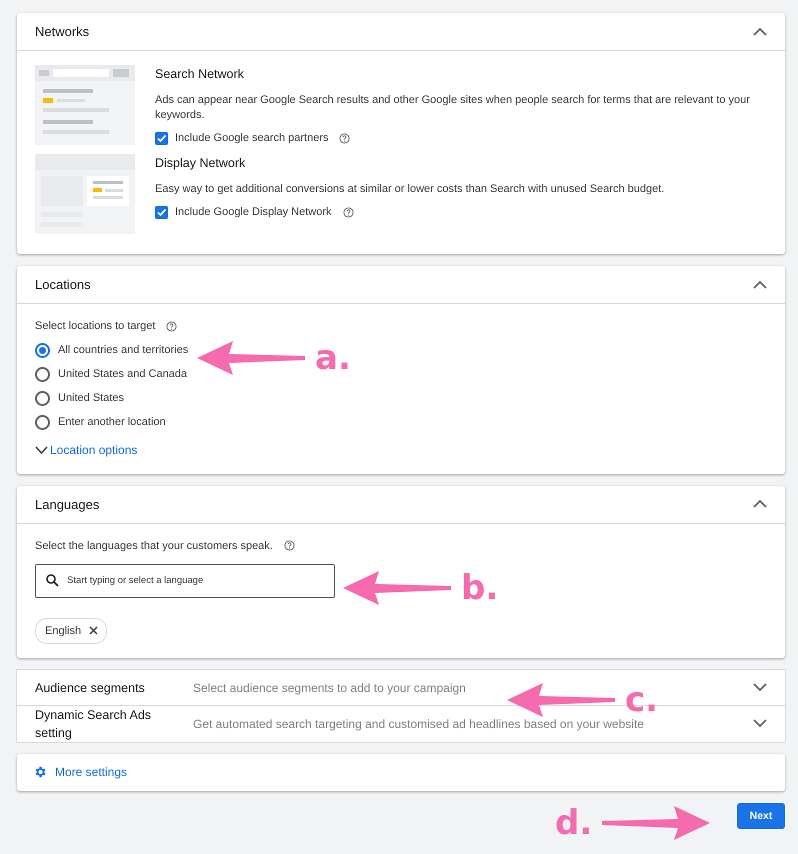 This screenshot has height=854, width=798. What do you see at coordinates (253, 212) in the screenshot?
I see `checkbox-label: Include Google Display Network` at bounding box center [253, 212].